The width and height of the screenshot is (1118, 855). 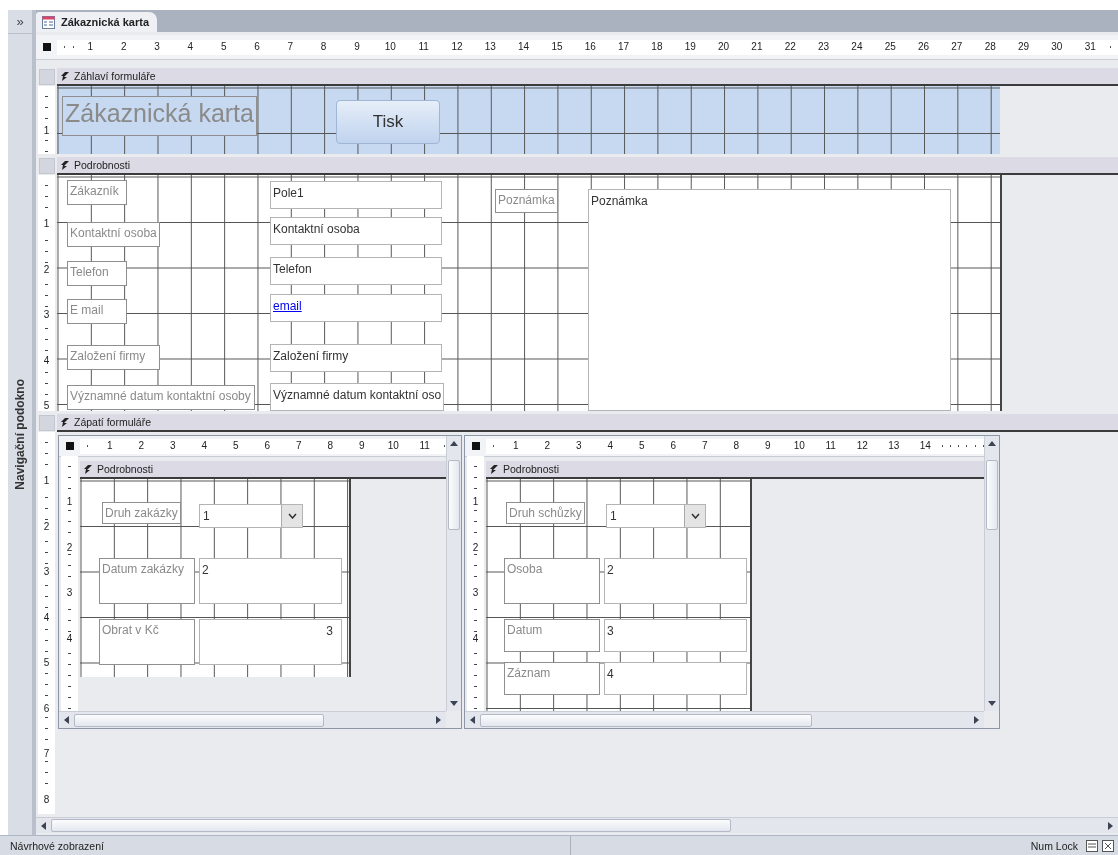 I want to click on print-button: Tisk, so click(x=388, y=122).